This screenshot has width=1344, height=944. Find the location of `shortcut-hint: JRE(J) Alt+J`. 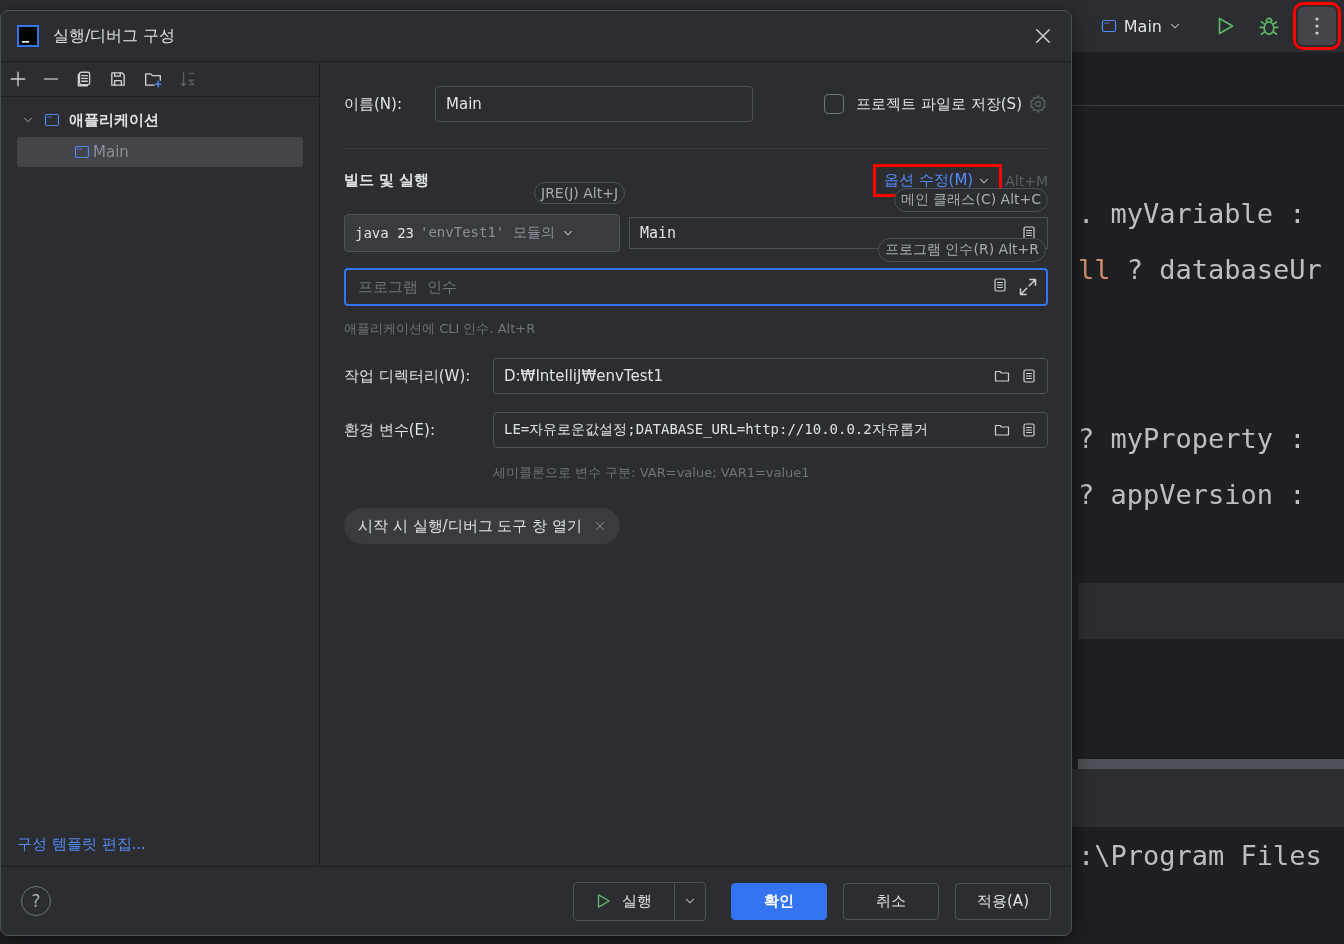

shortcut-hint: JRE(J) Alt+J is located at coordinates (580, 193).